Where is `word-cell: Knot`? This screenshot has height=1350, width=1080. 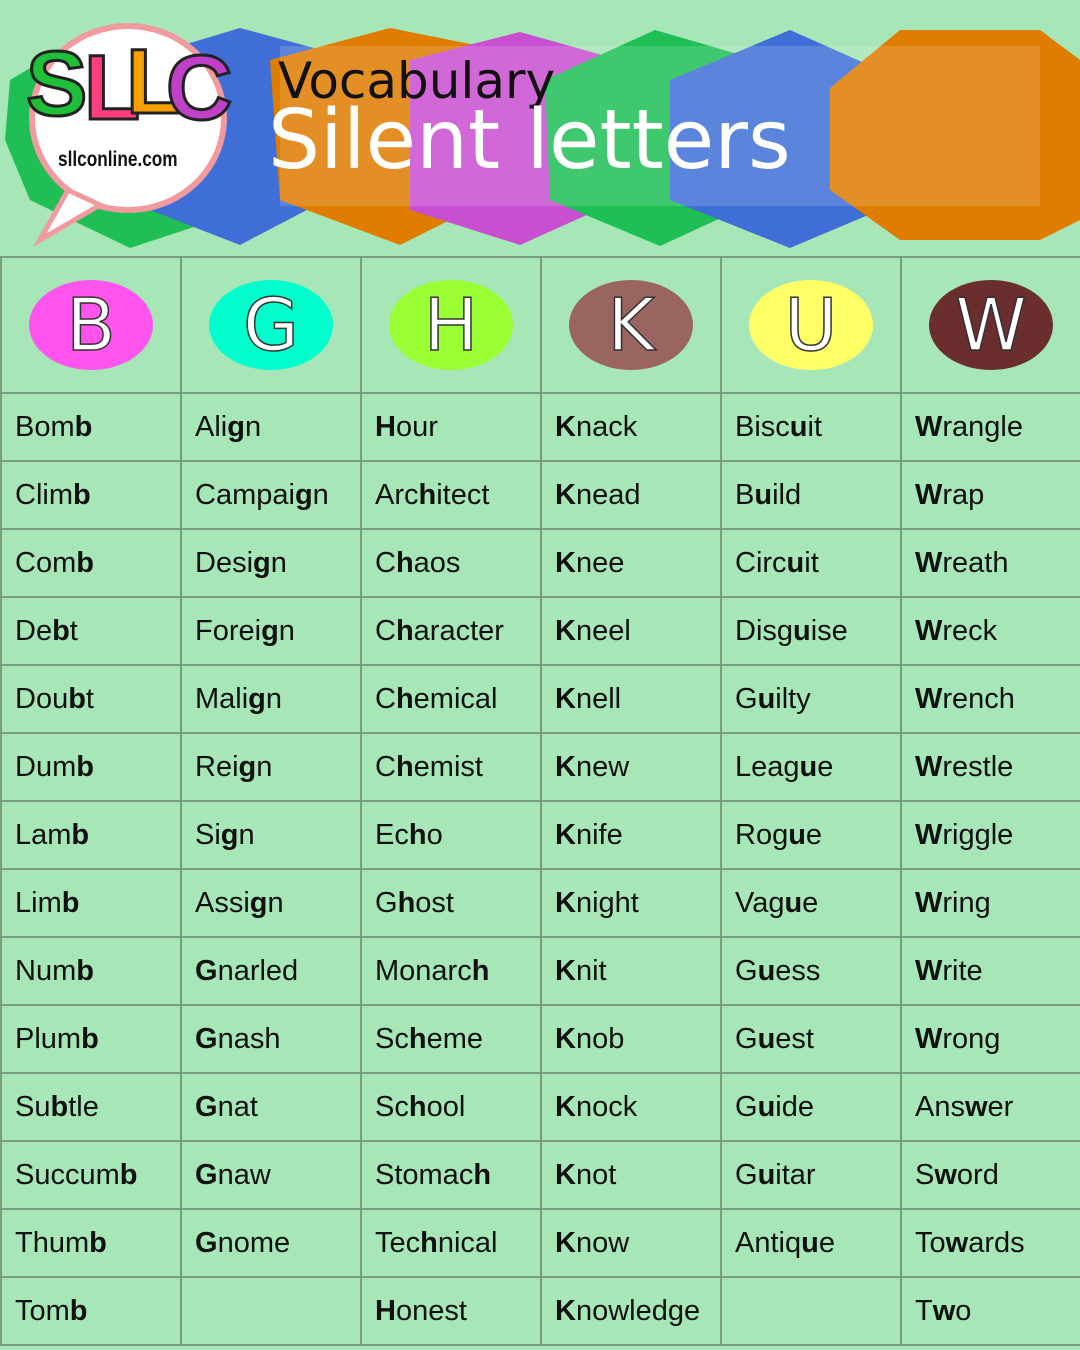
word-cell: Knot is located at coordinates (631, 1175).